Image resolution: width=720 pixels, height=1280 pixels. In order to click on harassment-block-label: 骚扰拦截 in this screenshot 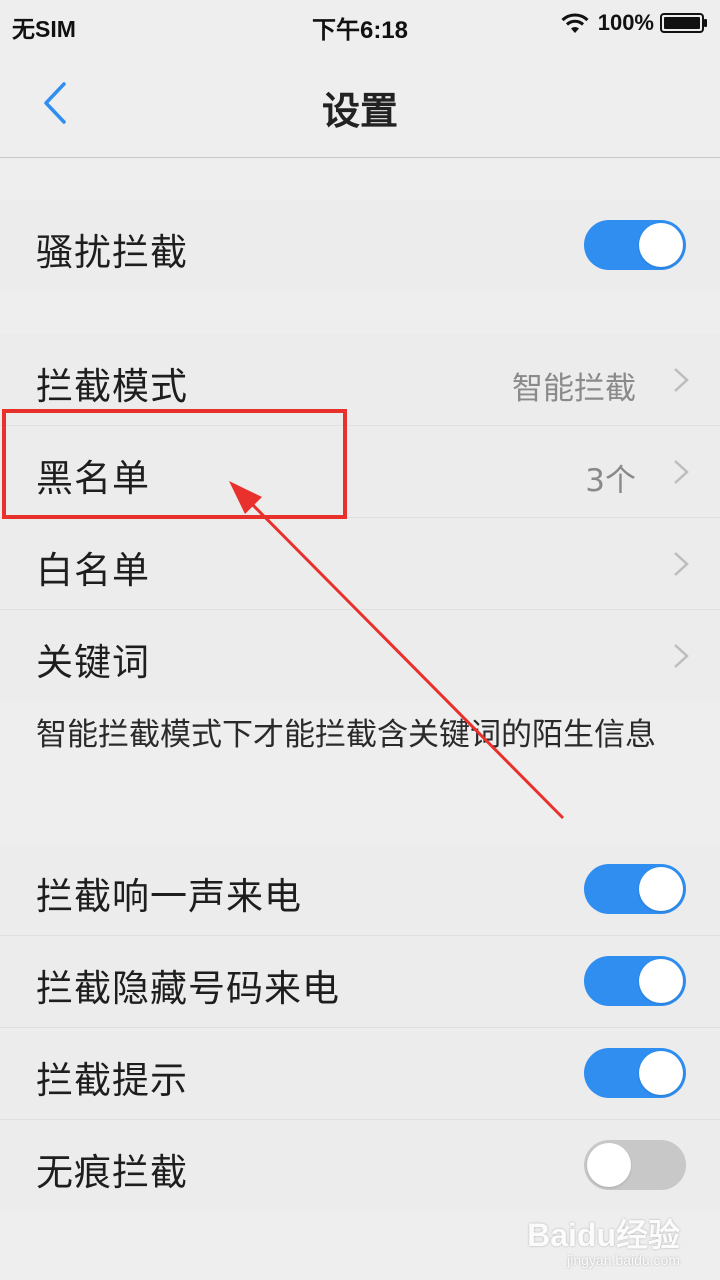, I will do `click(112, 252)`.